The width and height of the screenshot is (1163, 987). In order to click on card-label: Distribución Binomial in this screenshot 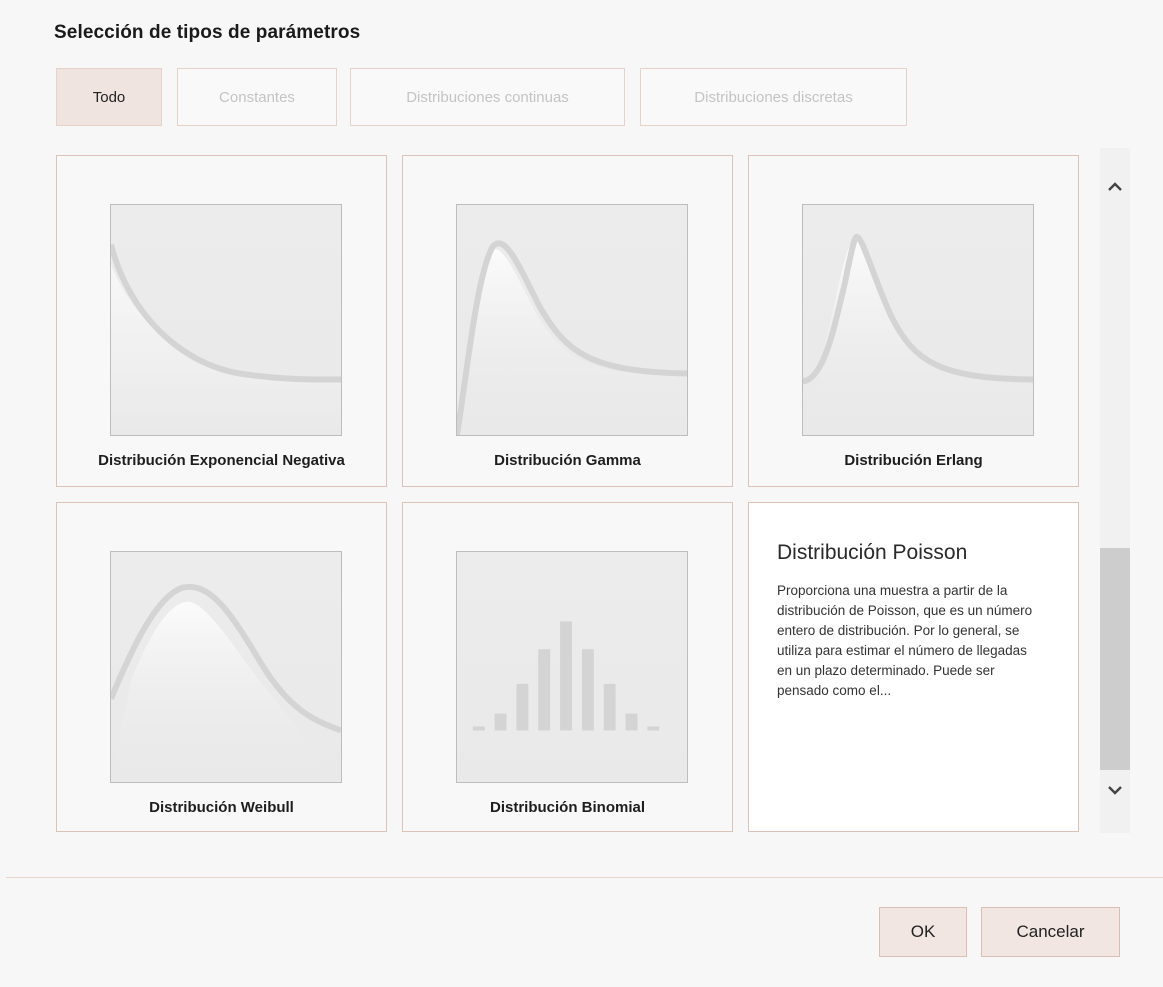, I will do `click(567, 807)`.